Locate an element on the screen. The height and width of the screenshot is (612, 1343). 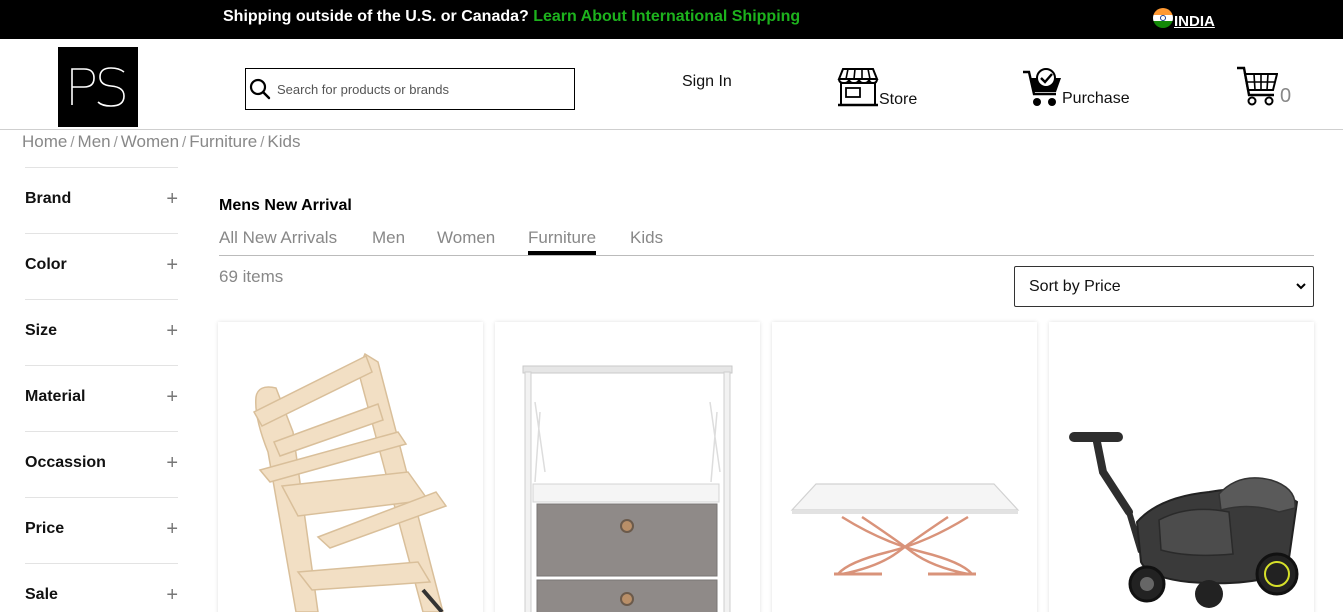
coffee-table-image is located at coordinates (904, 467).